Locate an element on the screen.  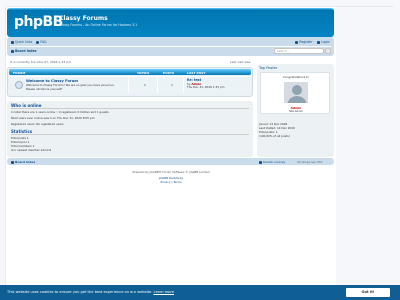
login-label: Login is located at coordinates (325, 42).